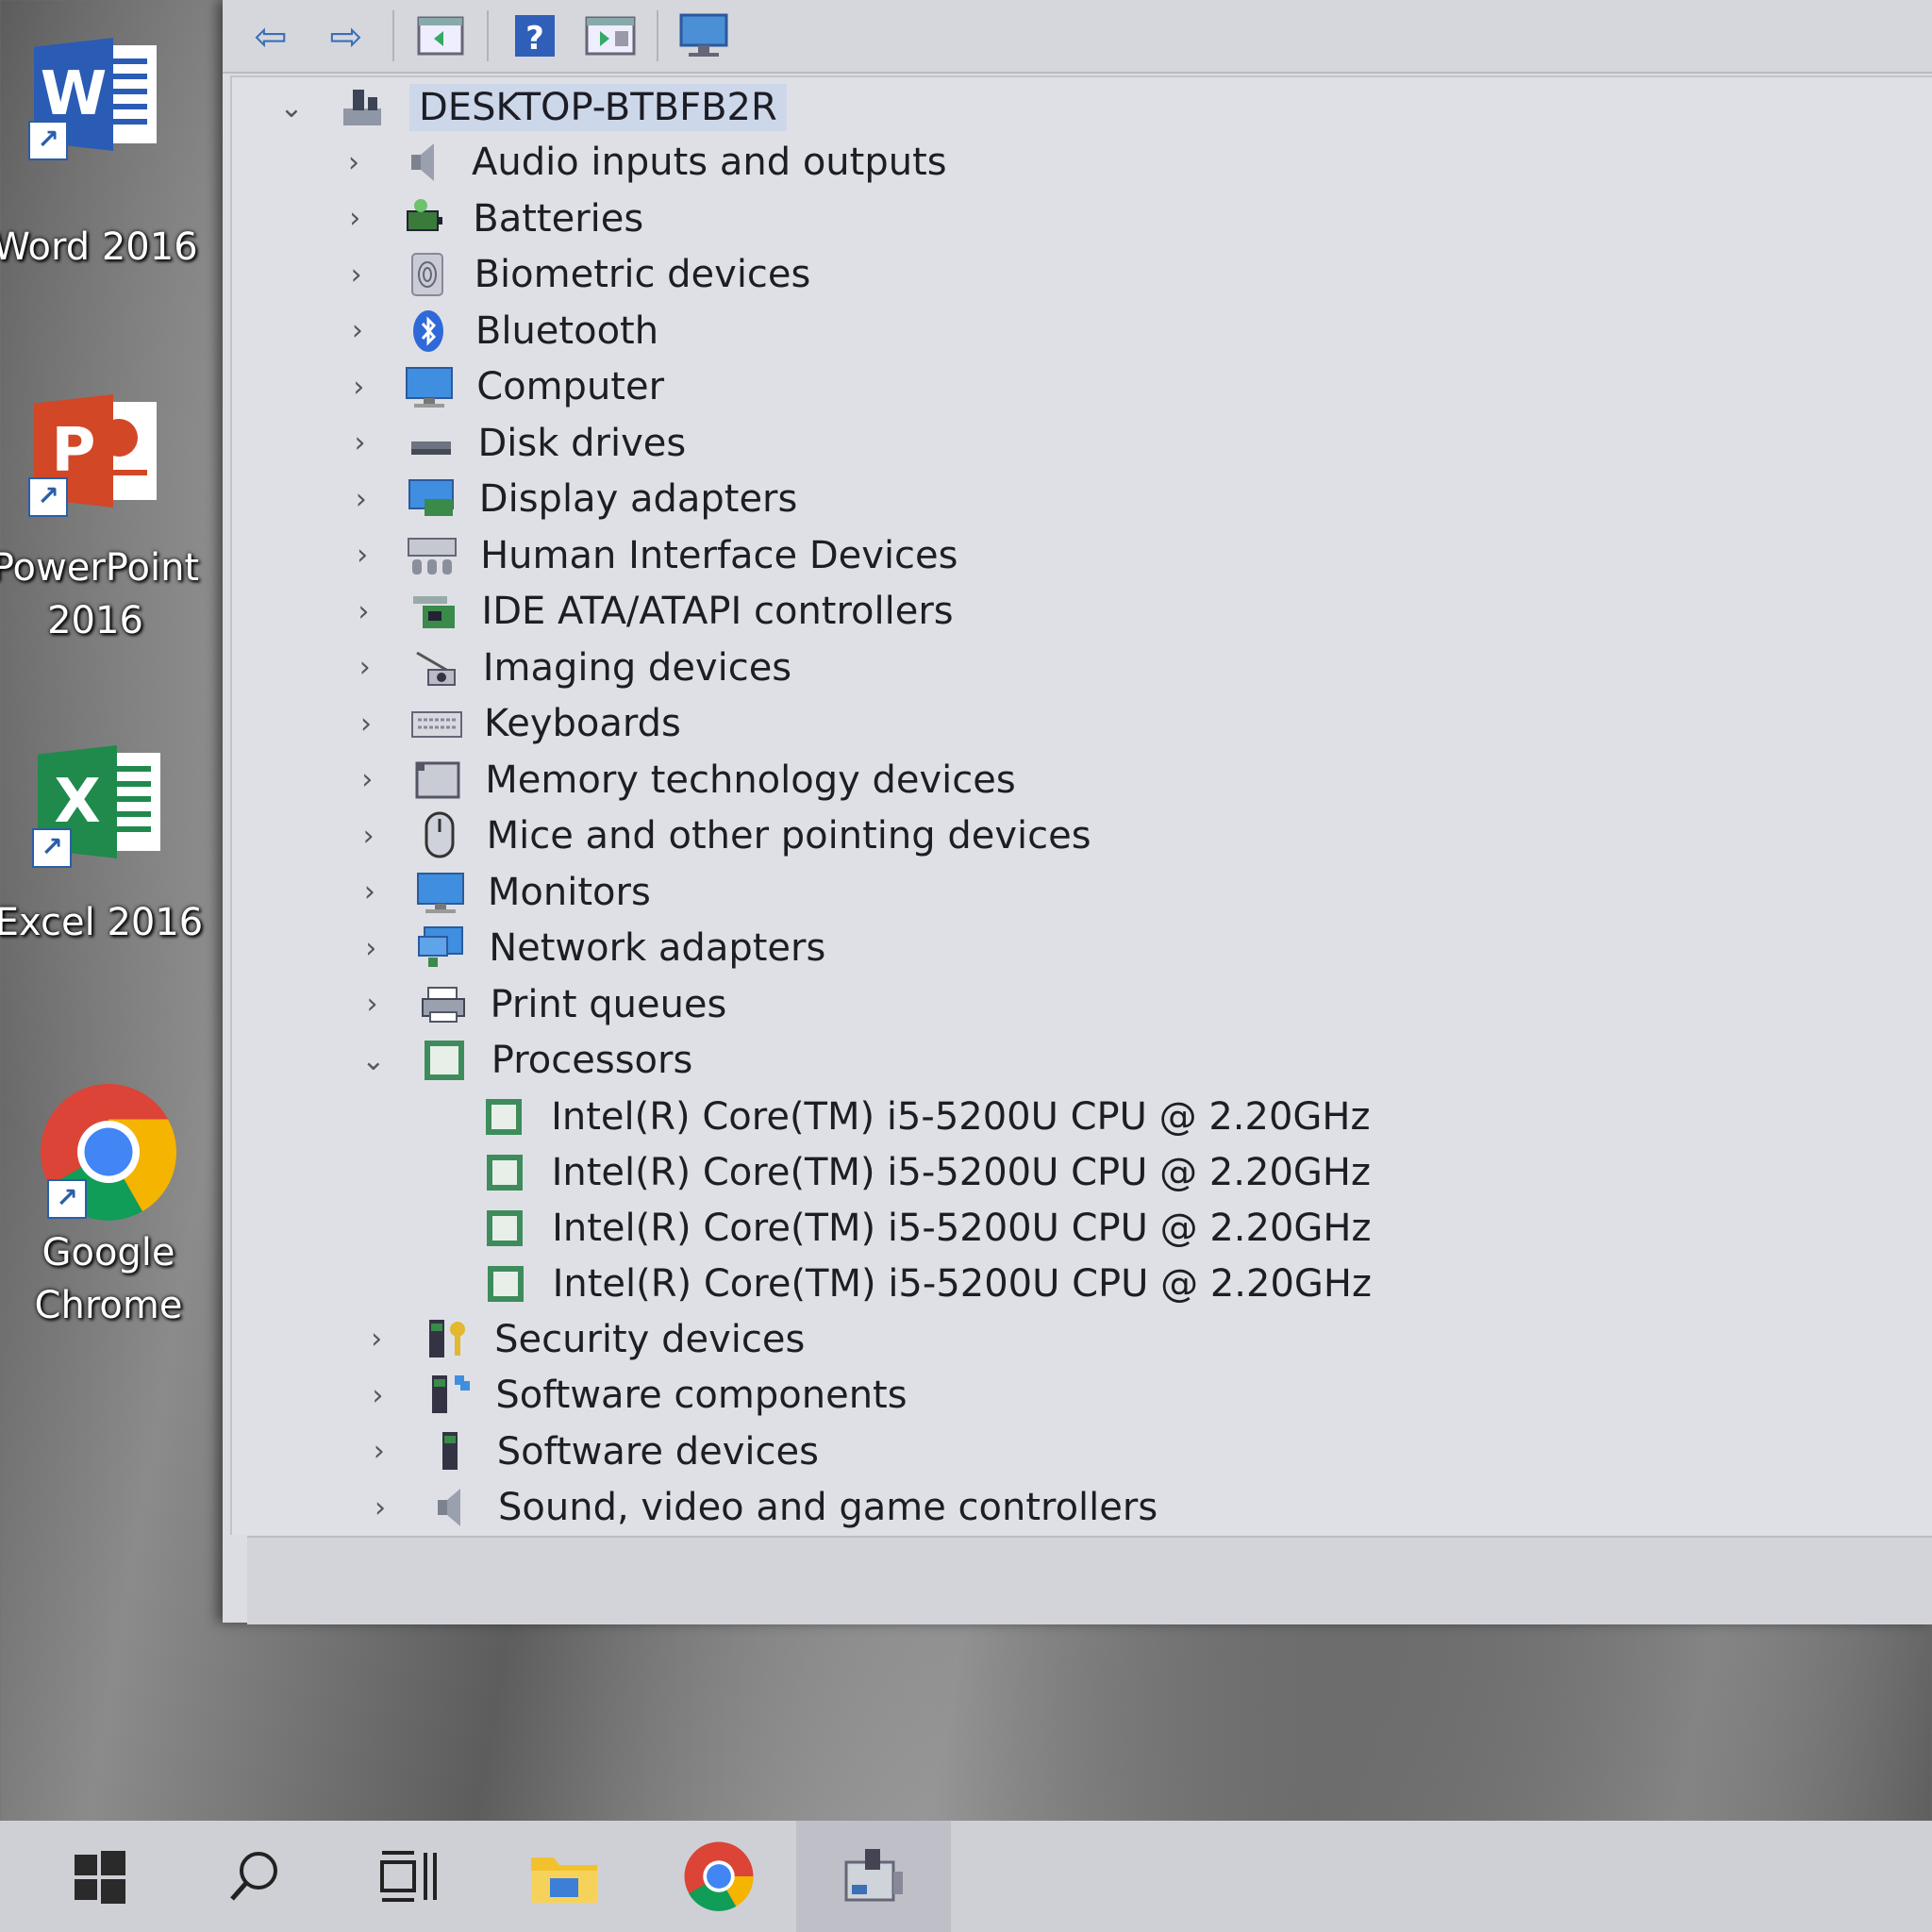 This screenshot has width=1932, height=1932. Describe the element at coordinates (751, 780) in the screenshot. I see `tree-item-label: Memory technology devices` at that location.